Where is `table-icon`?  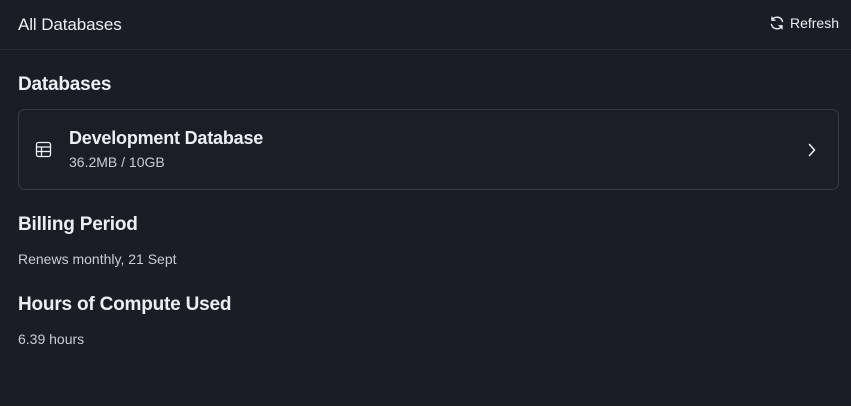 table-icon is located at coordinates (43, 149).